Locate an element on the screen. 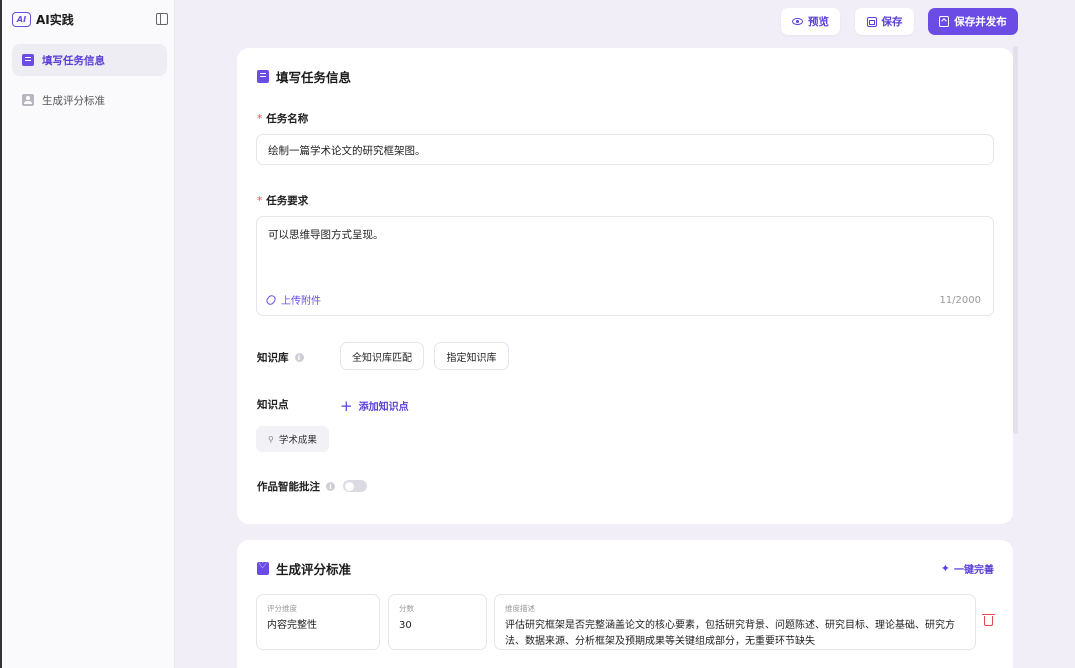 This screenshot has width=1075, height=668. preview-button: 预览 is located at coordinates (810, 21).